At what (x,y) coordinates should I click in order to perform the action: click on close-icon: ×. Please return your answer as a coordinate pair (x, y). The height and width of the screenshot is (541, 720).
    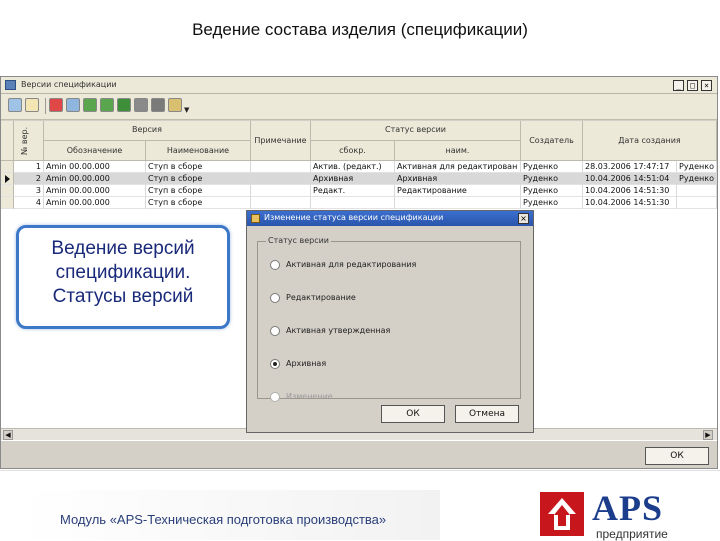
    Looking at the image, I should click on (523, 218).